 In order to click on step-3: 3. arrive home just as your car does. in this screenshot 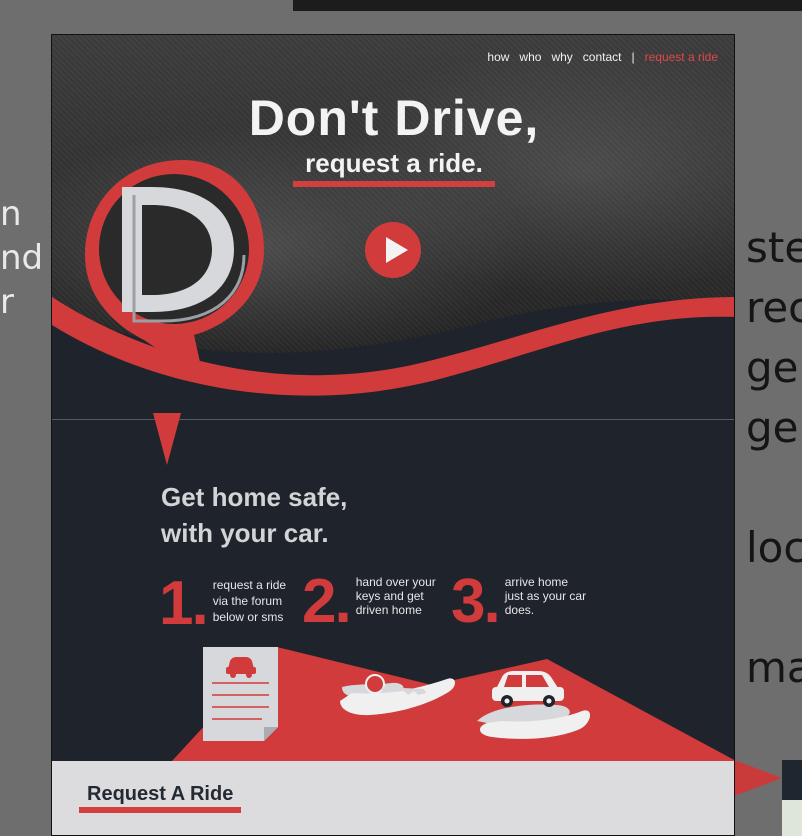, I will do `click(533, 602)`.